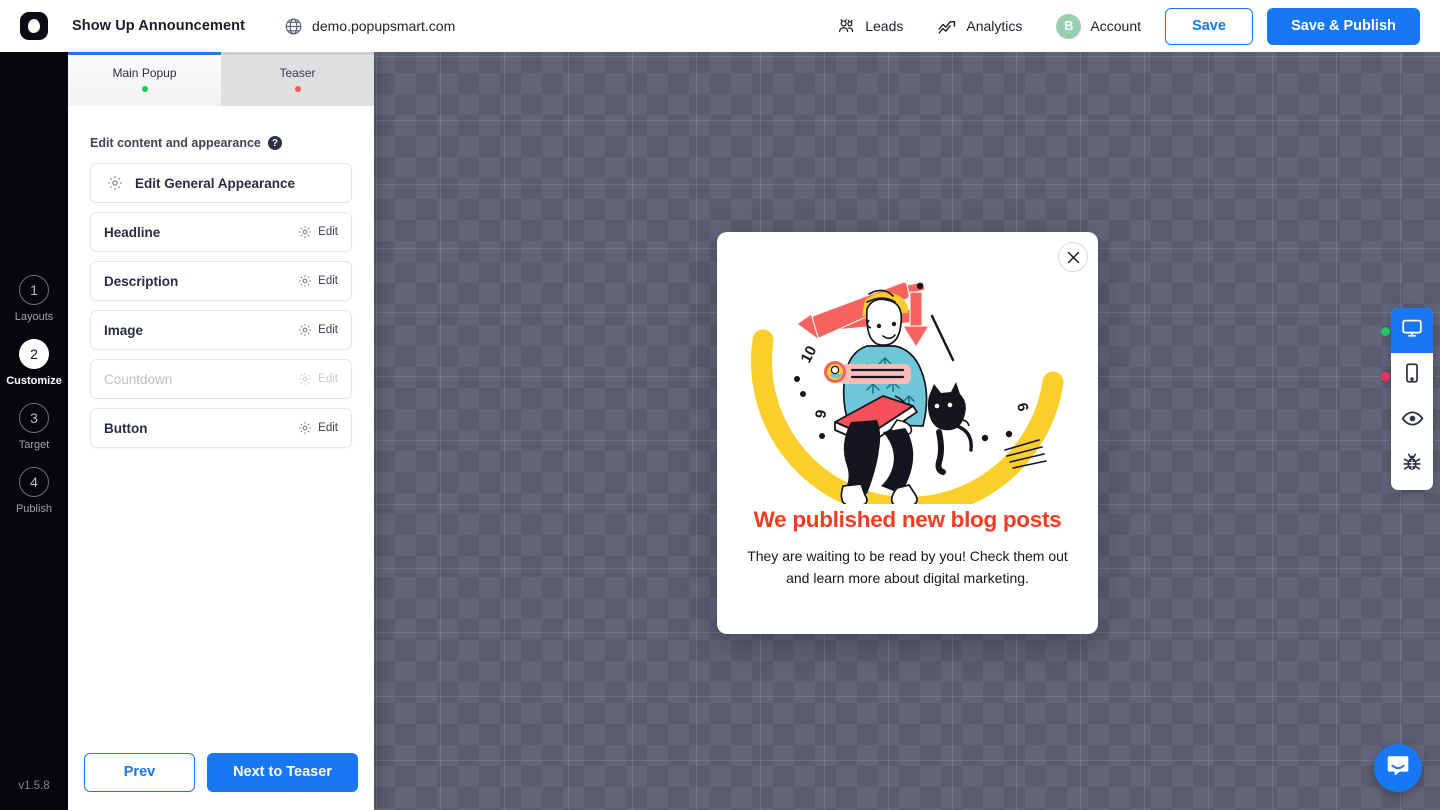 The height and width of the screenshot is (810, 1440). I want to click on row-countdown-label: Countdown, so click(138, 379).